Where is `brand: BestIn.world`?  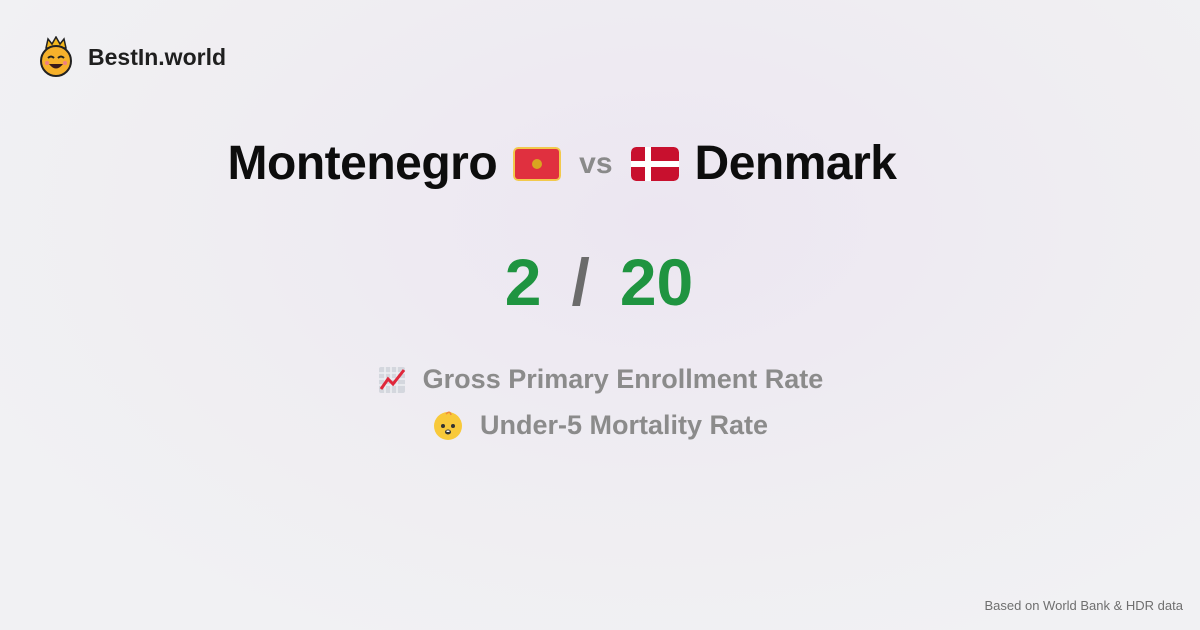
brand: BestIn.world is located at coordinates (132, 57).